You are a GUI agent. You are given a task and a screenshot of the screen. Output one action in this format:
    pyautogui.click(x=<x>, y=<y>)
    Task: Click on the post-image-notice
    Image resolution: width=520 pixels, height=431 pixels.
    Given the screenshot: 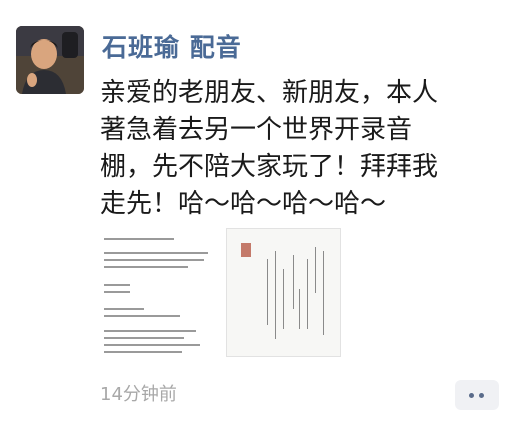 What is the action you would take?
    pyautogui.click(x=156, y=291)
    